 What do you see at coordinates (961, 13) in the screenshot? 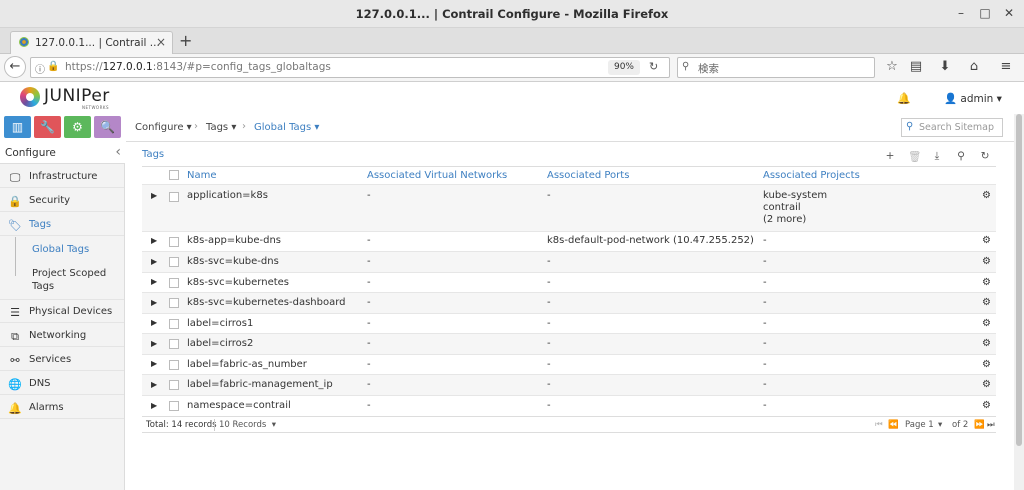
I see `minimize-icon: –` at bounding box center [961, 13].